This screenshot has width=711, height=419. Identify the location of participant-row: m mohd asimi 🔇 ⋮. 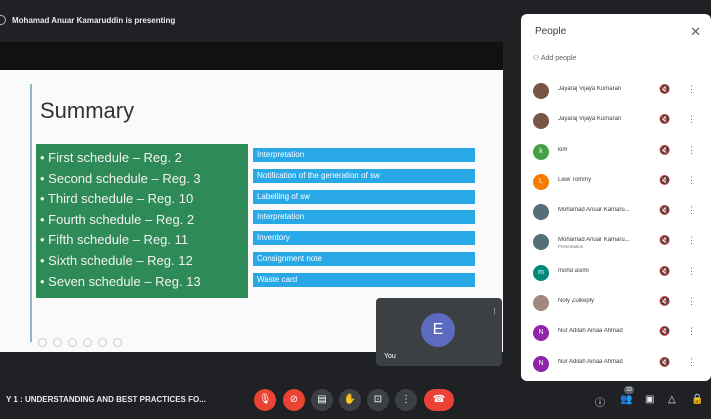
(616, 273).